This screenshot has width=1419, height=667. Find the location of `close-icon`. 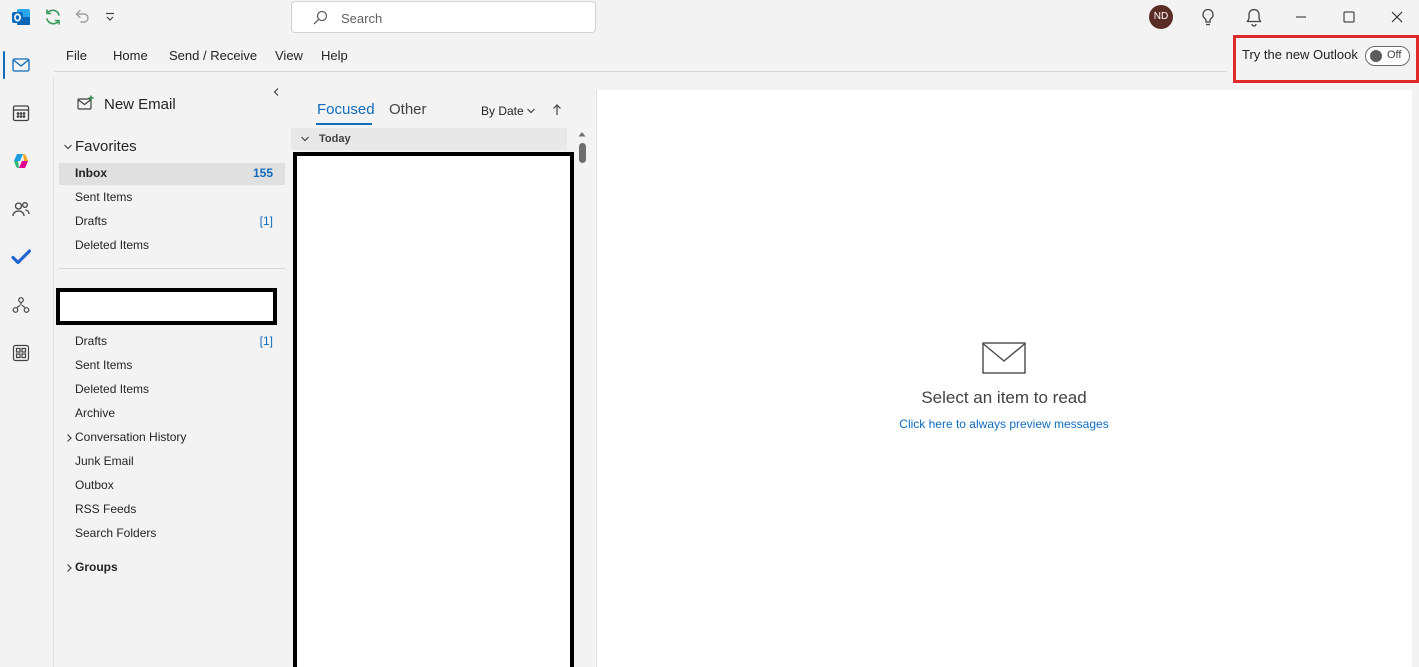

close-icon is located at coordinates (1397, 17).